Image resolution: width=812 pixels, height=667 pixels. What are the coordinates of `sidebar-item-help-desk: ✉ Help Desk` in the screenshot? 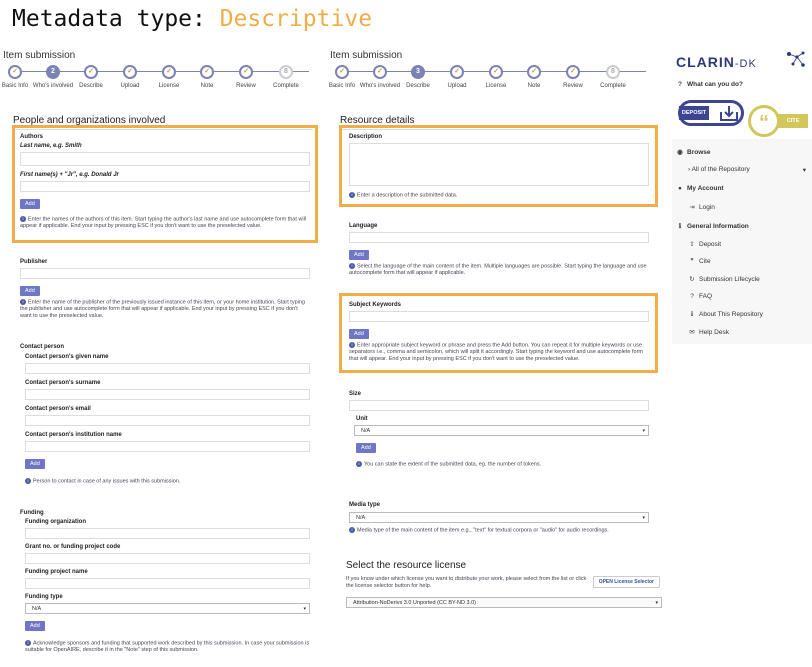 It's located at (708, 332).